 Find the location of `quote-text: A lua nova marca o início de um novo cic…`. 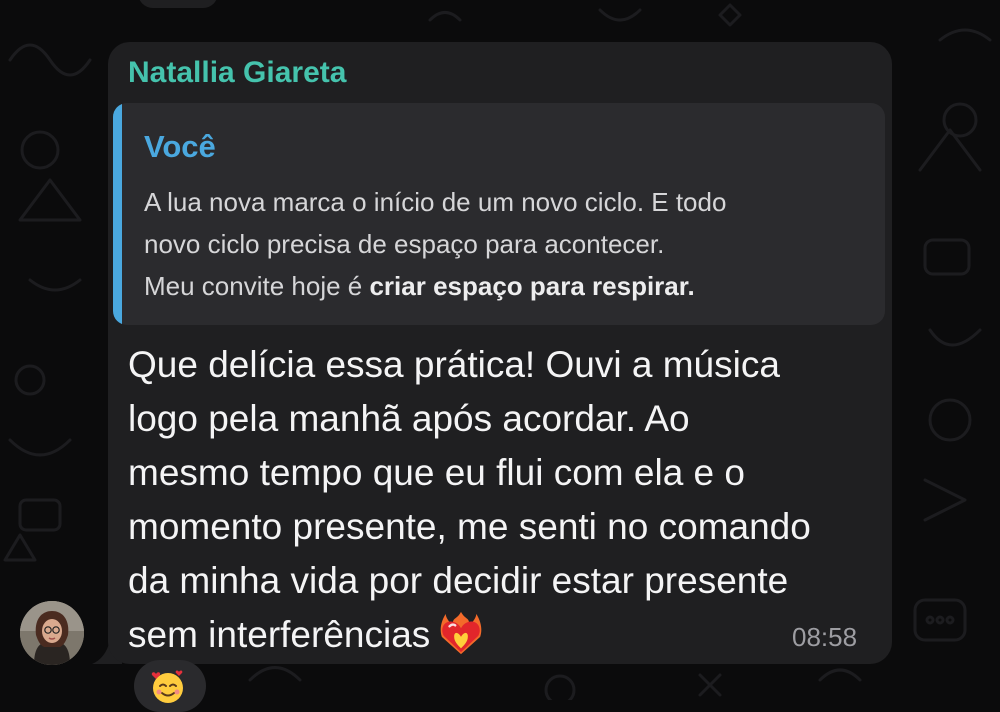

quote-text: A lua nova marca o início de um novo cic… is located at coordinates (509, 244).